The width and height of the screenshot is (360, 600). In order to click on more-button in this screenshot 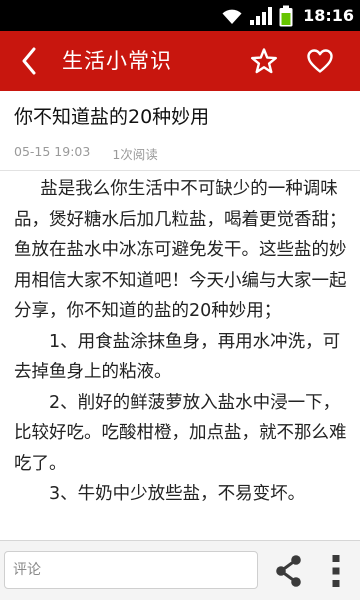, I will do `click(336, 571)`.